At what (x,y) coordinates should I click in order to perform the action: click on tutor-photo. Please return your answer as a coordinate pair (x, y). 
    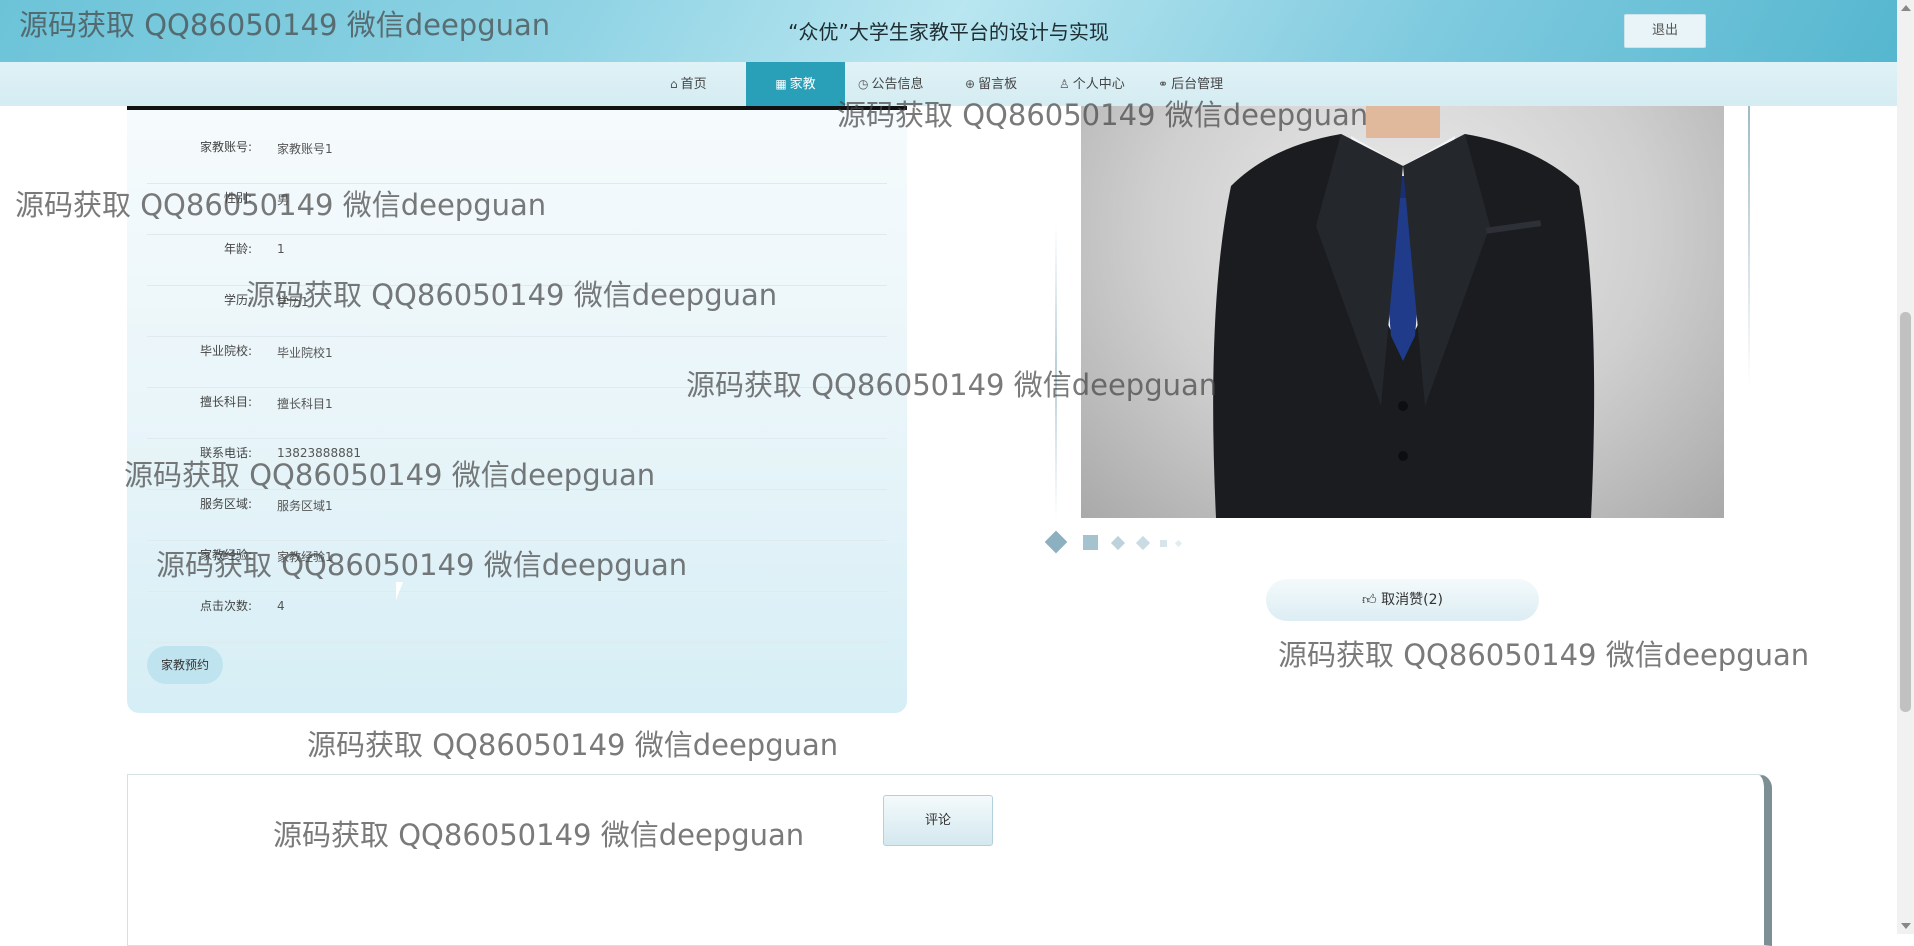
    Looking at the image, I should click on (1402, 312).